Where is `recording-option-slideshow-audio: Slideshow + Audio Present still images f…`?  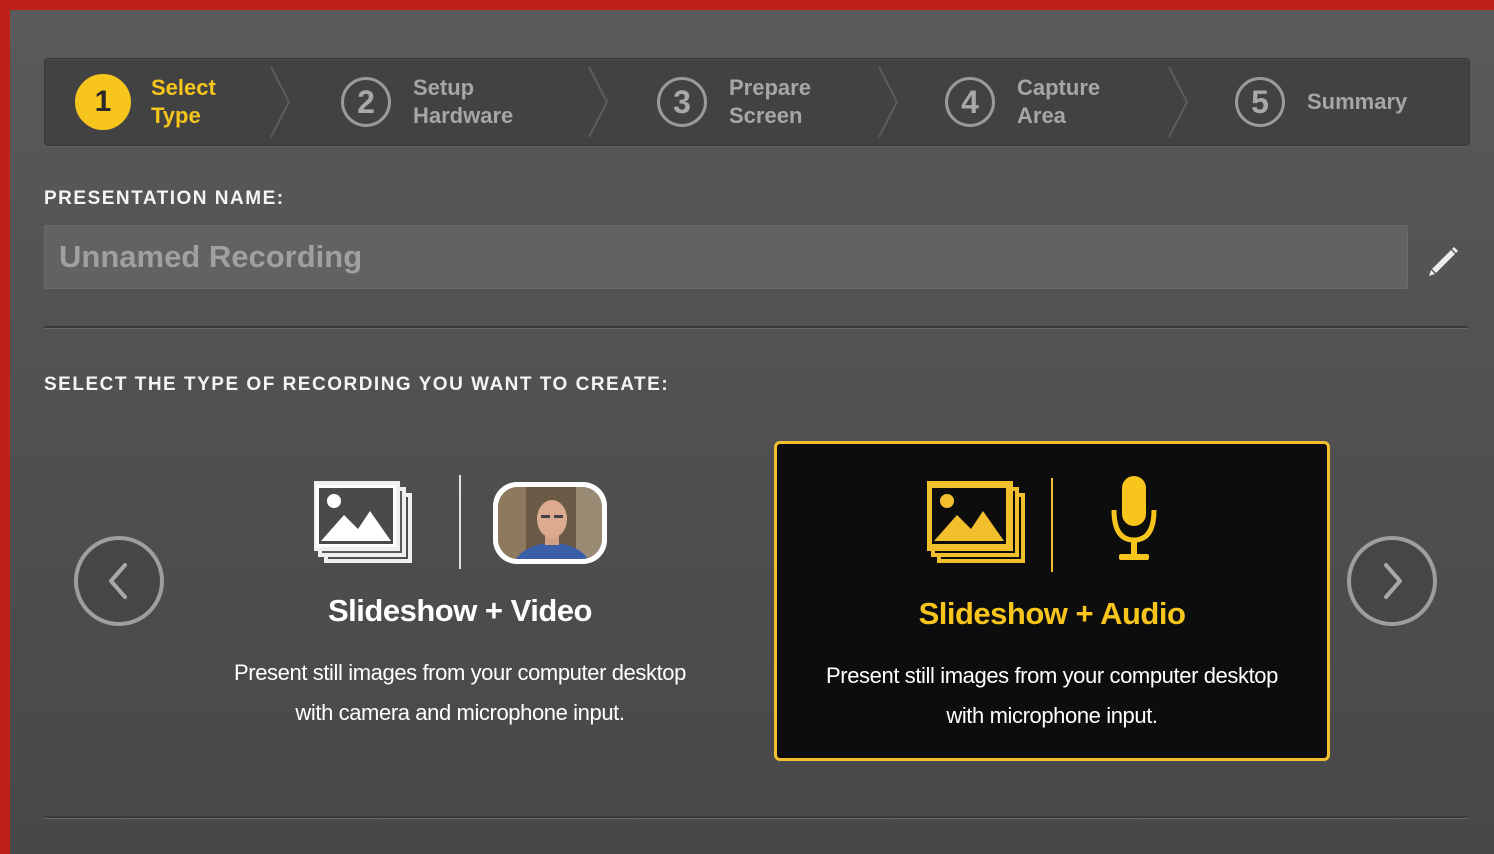 recording-option-slideshow-audio: Slideshow + Audio Present still images f… is located at coordinates (1052, 601).